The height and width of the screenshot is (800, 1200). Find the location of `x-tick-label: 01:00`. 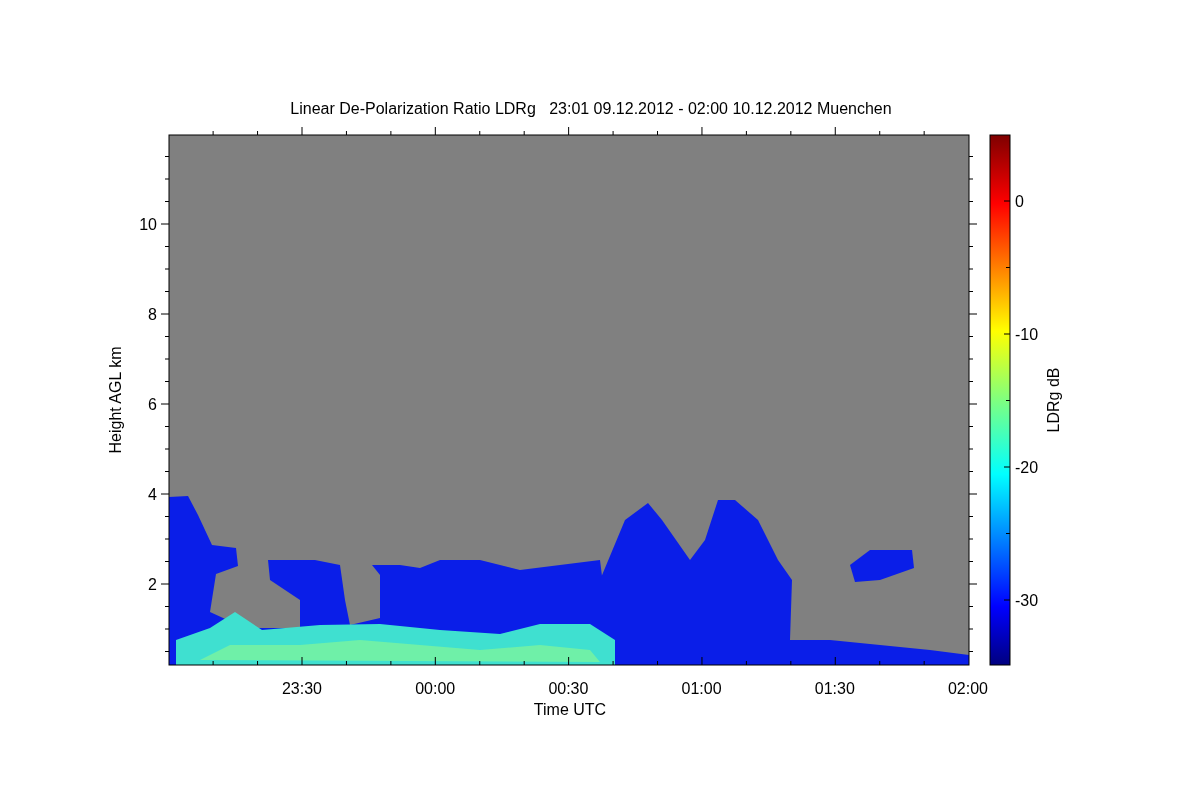

x-tick-label: 01:00 is located at coordinates (701, 688).